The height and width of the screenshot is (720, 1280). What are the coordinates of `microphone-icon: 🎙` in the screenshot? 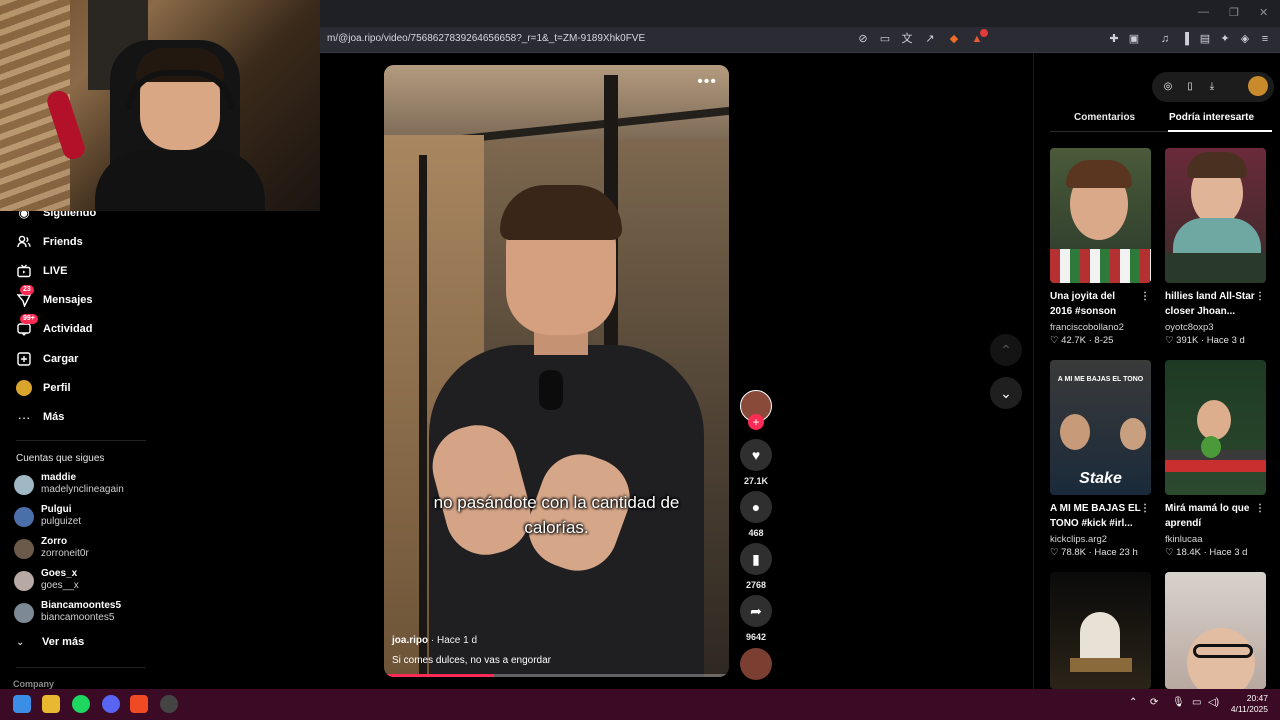 It's located at (1178, 702).